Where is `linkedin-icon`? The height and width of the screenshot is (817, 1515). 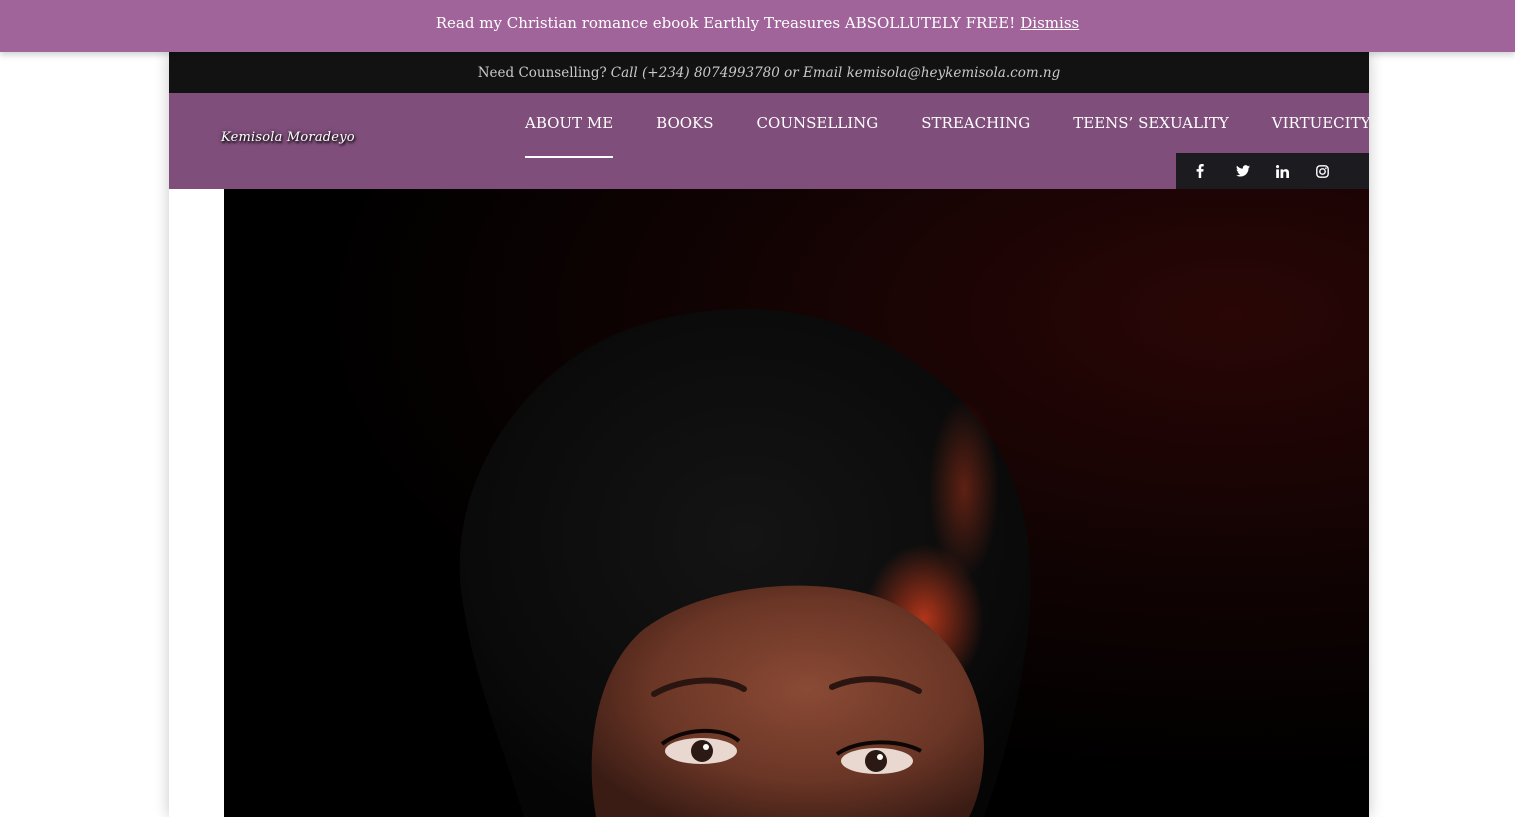
linkedin-icon is located at coordinates (1292, 171).